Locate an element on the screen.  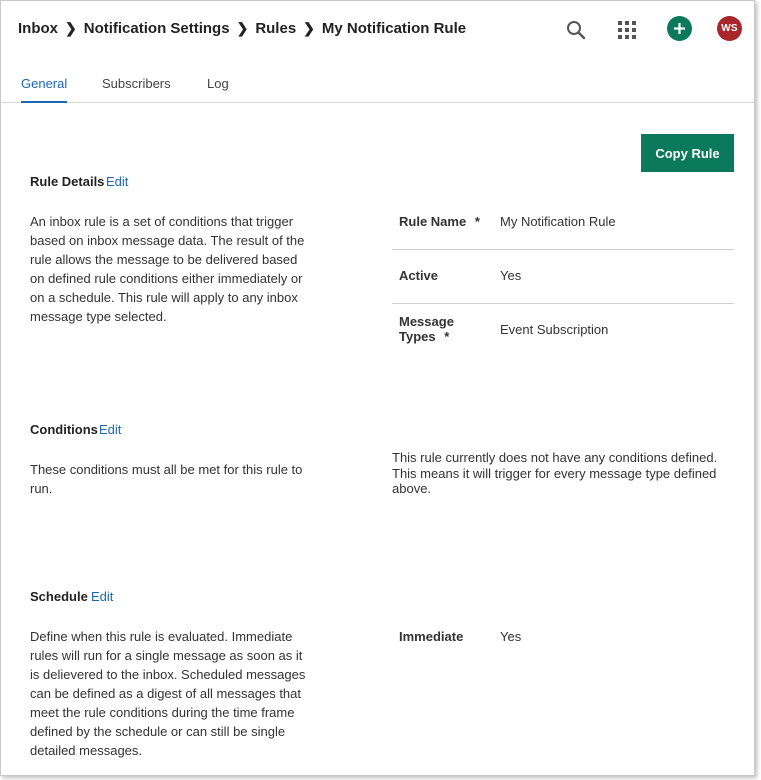
avatar: WS is located at coordinates (729, 28).